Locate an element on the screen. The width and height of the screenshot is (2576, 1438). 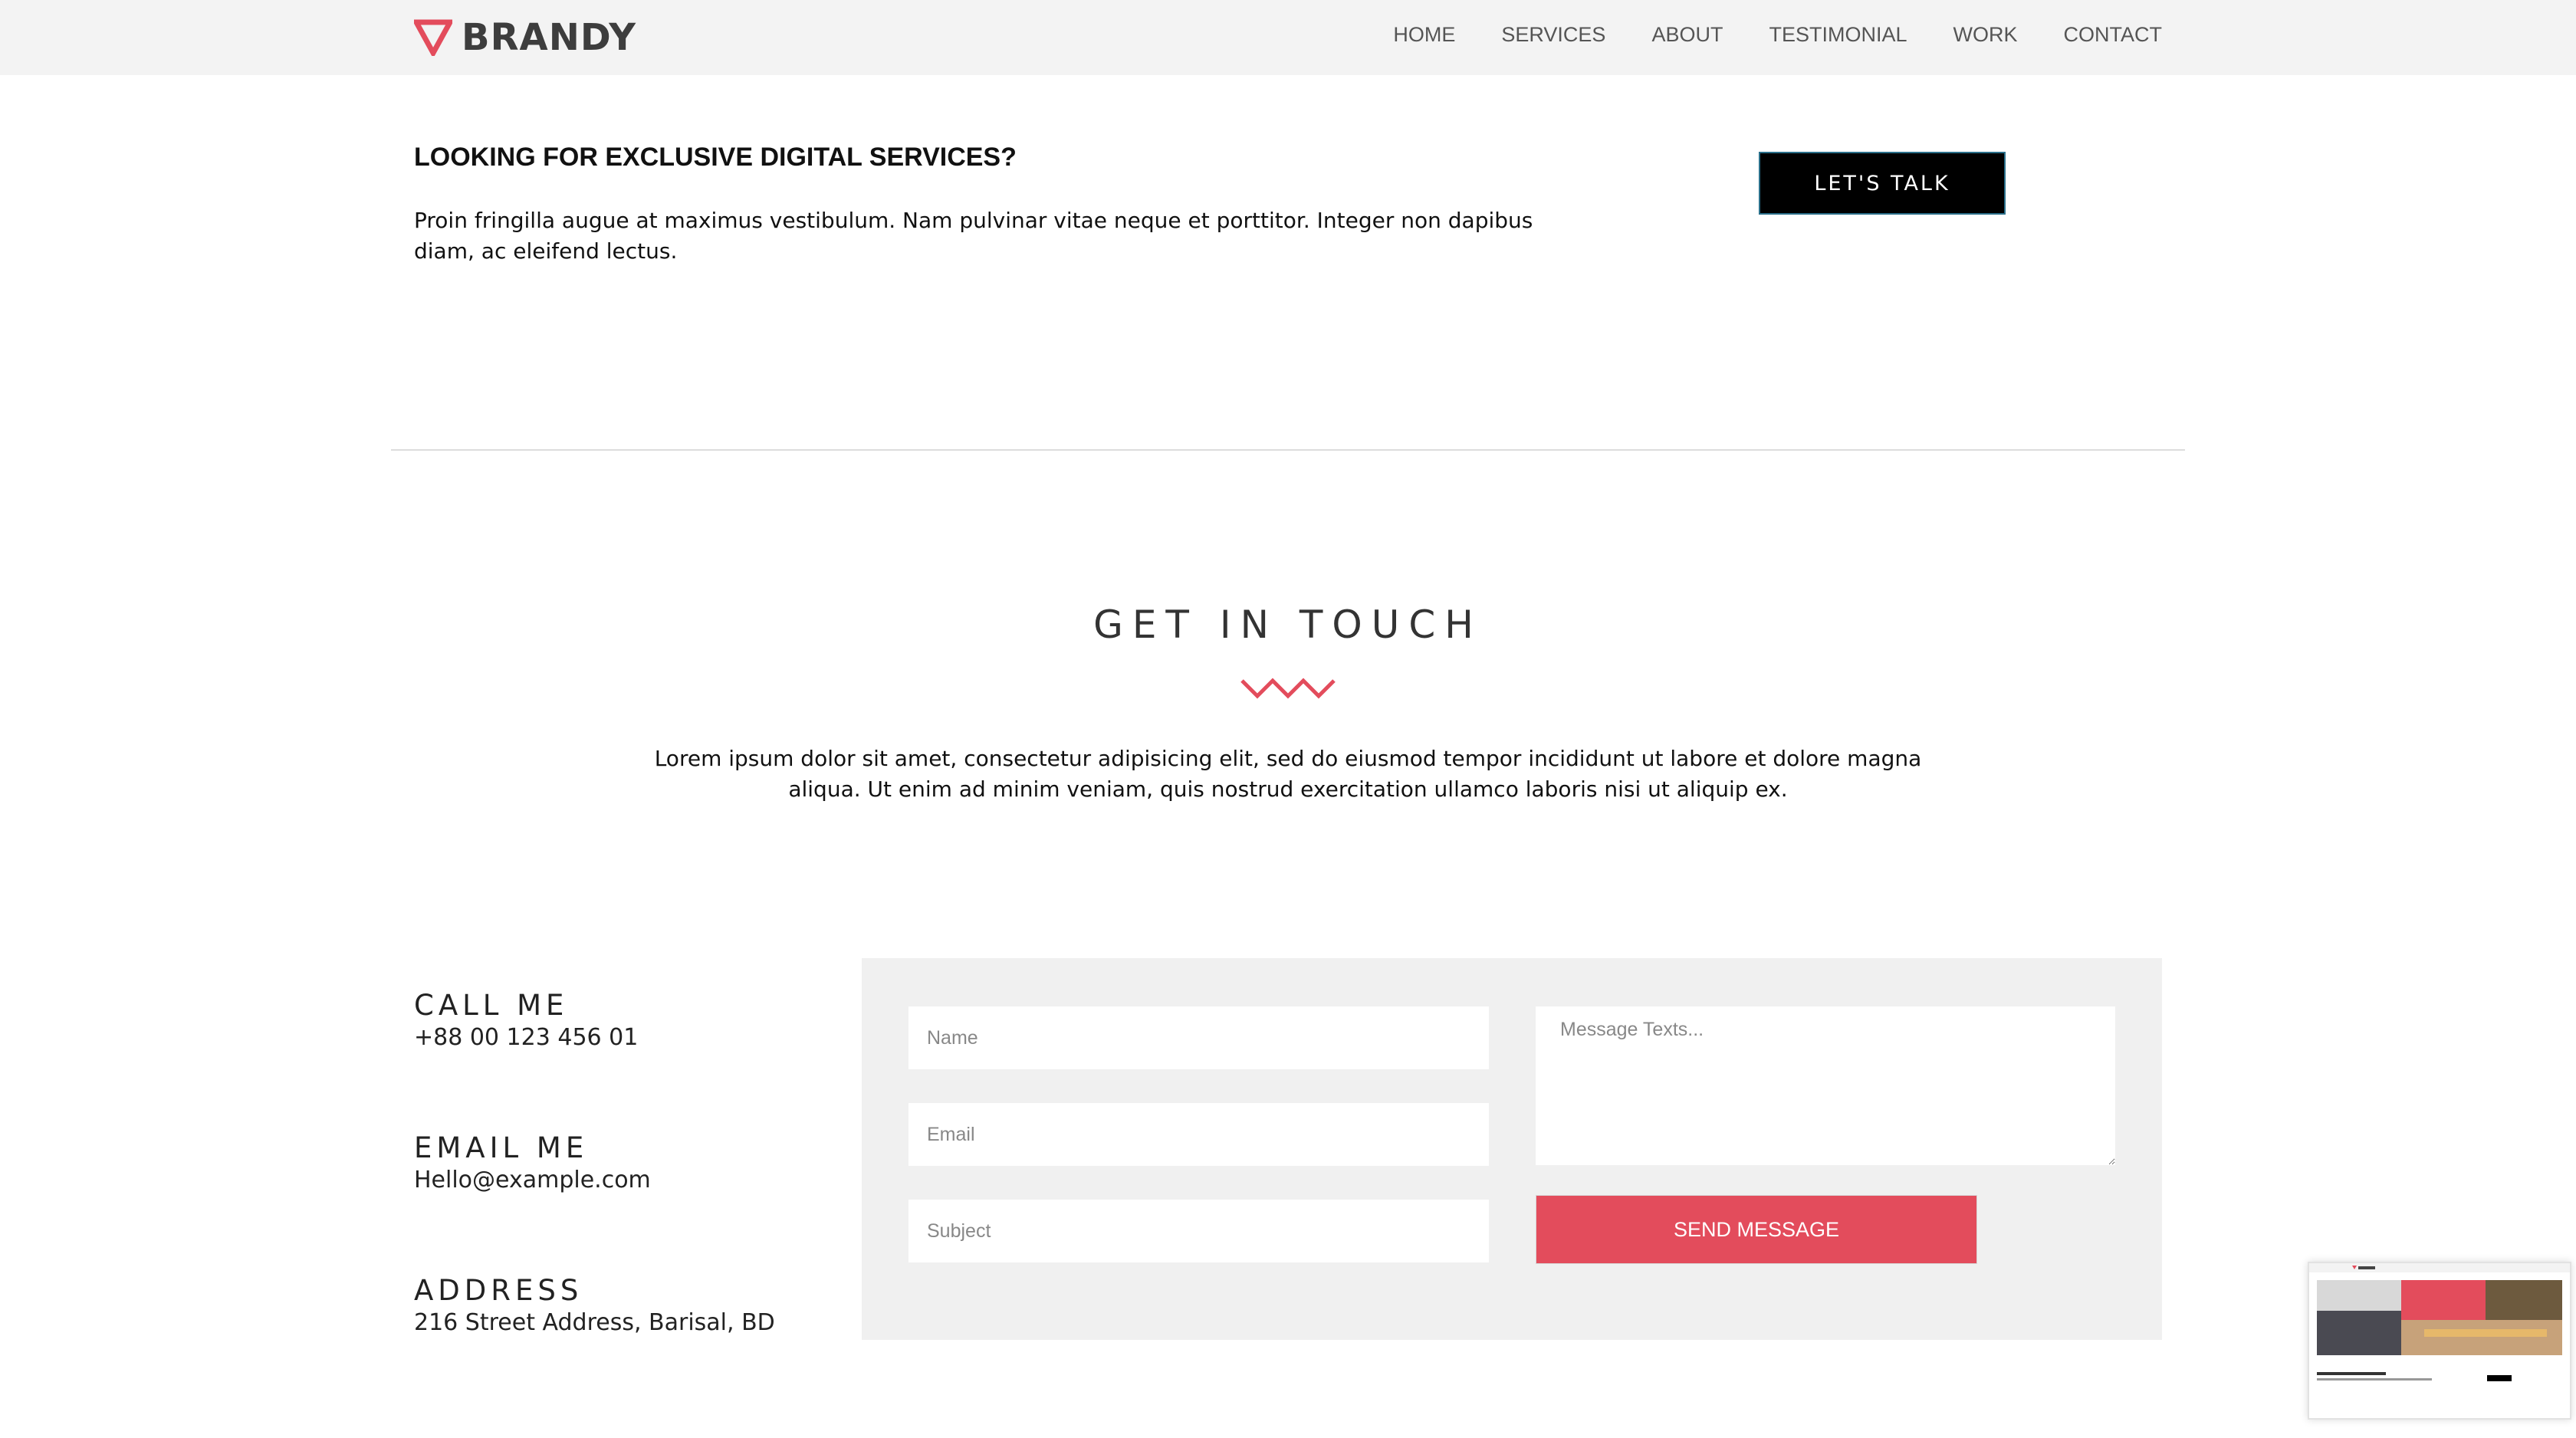
brand-name: BRANDY is located at coordinates (549, 37).